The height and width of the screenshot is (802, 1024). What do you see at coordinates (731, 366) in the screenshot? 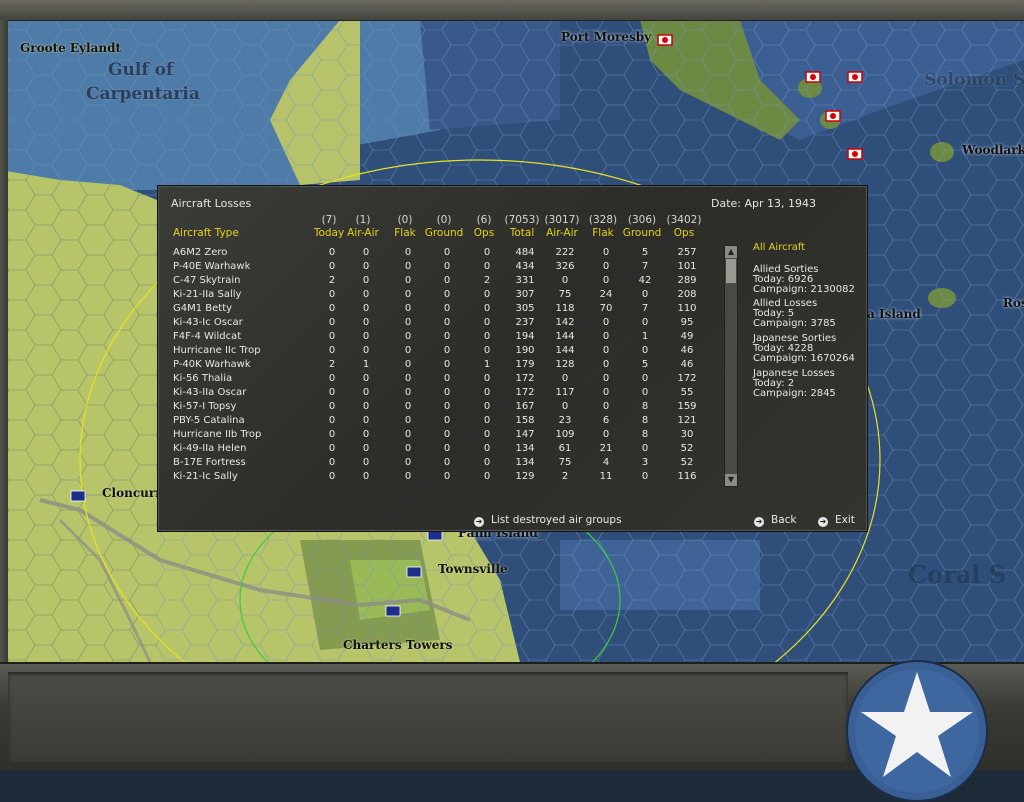
I see `table-scrollbar: ▲ ▼` at bounding box center [731, 366].